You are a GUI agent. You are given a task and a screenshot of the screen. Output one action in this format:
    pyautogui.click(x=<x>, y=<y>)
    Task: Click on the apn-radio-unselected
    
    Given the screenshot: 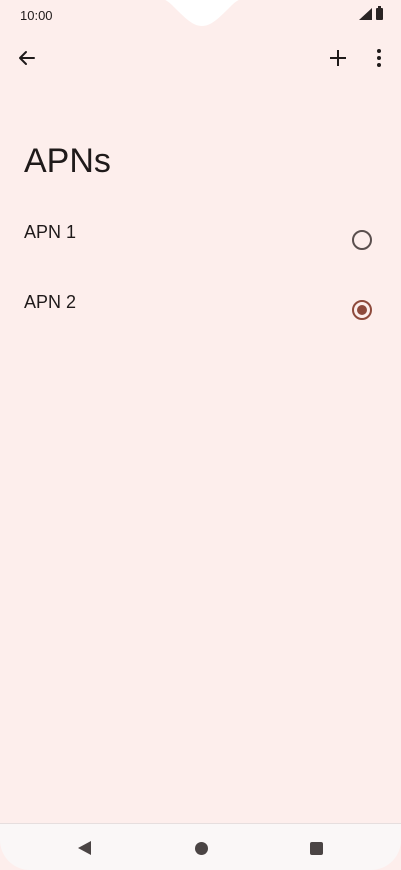 What is the action you would take?
    pyautogui.click(x=362, y=240)
    